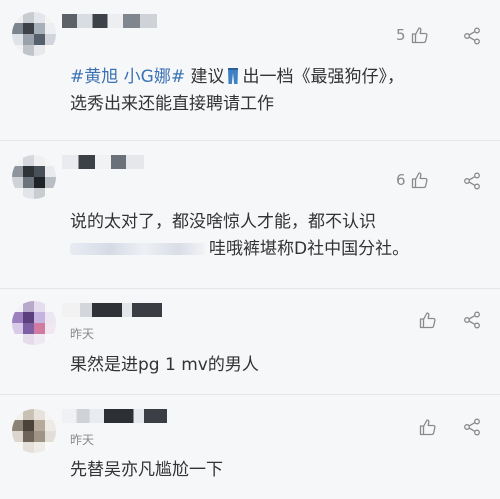 This screenshot has height=499, width=500. What do you see at coordinates (172, 104) in the screenshot?
I see `comment-text-part: 选秀出来还能直接聘请工作` at bounding box center [172, 104].